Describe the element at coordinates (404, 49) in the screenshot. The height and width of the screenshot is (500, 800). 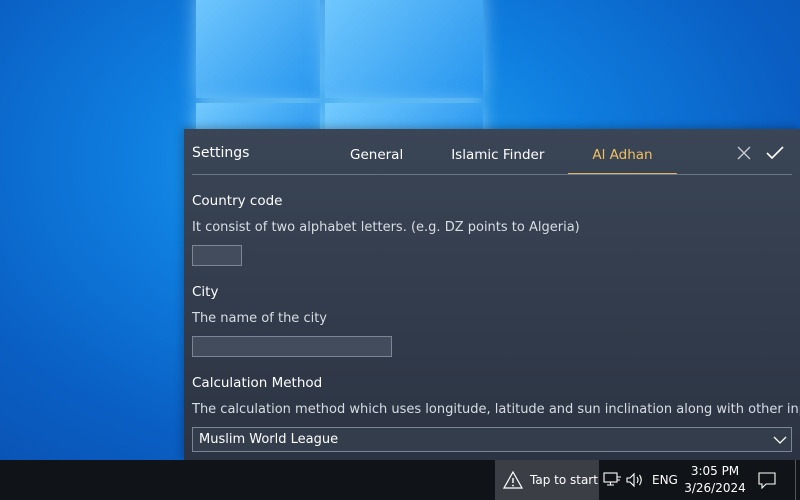
I see `windows-logo-pane-top-right` at that location.